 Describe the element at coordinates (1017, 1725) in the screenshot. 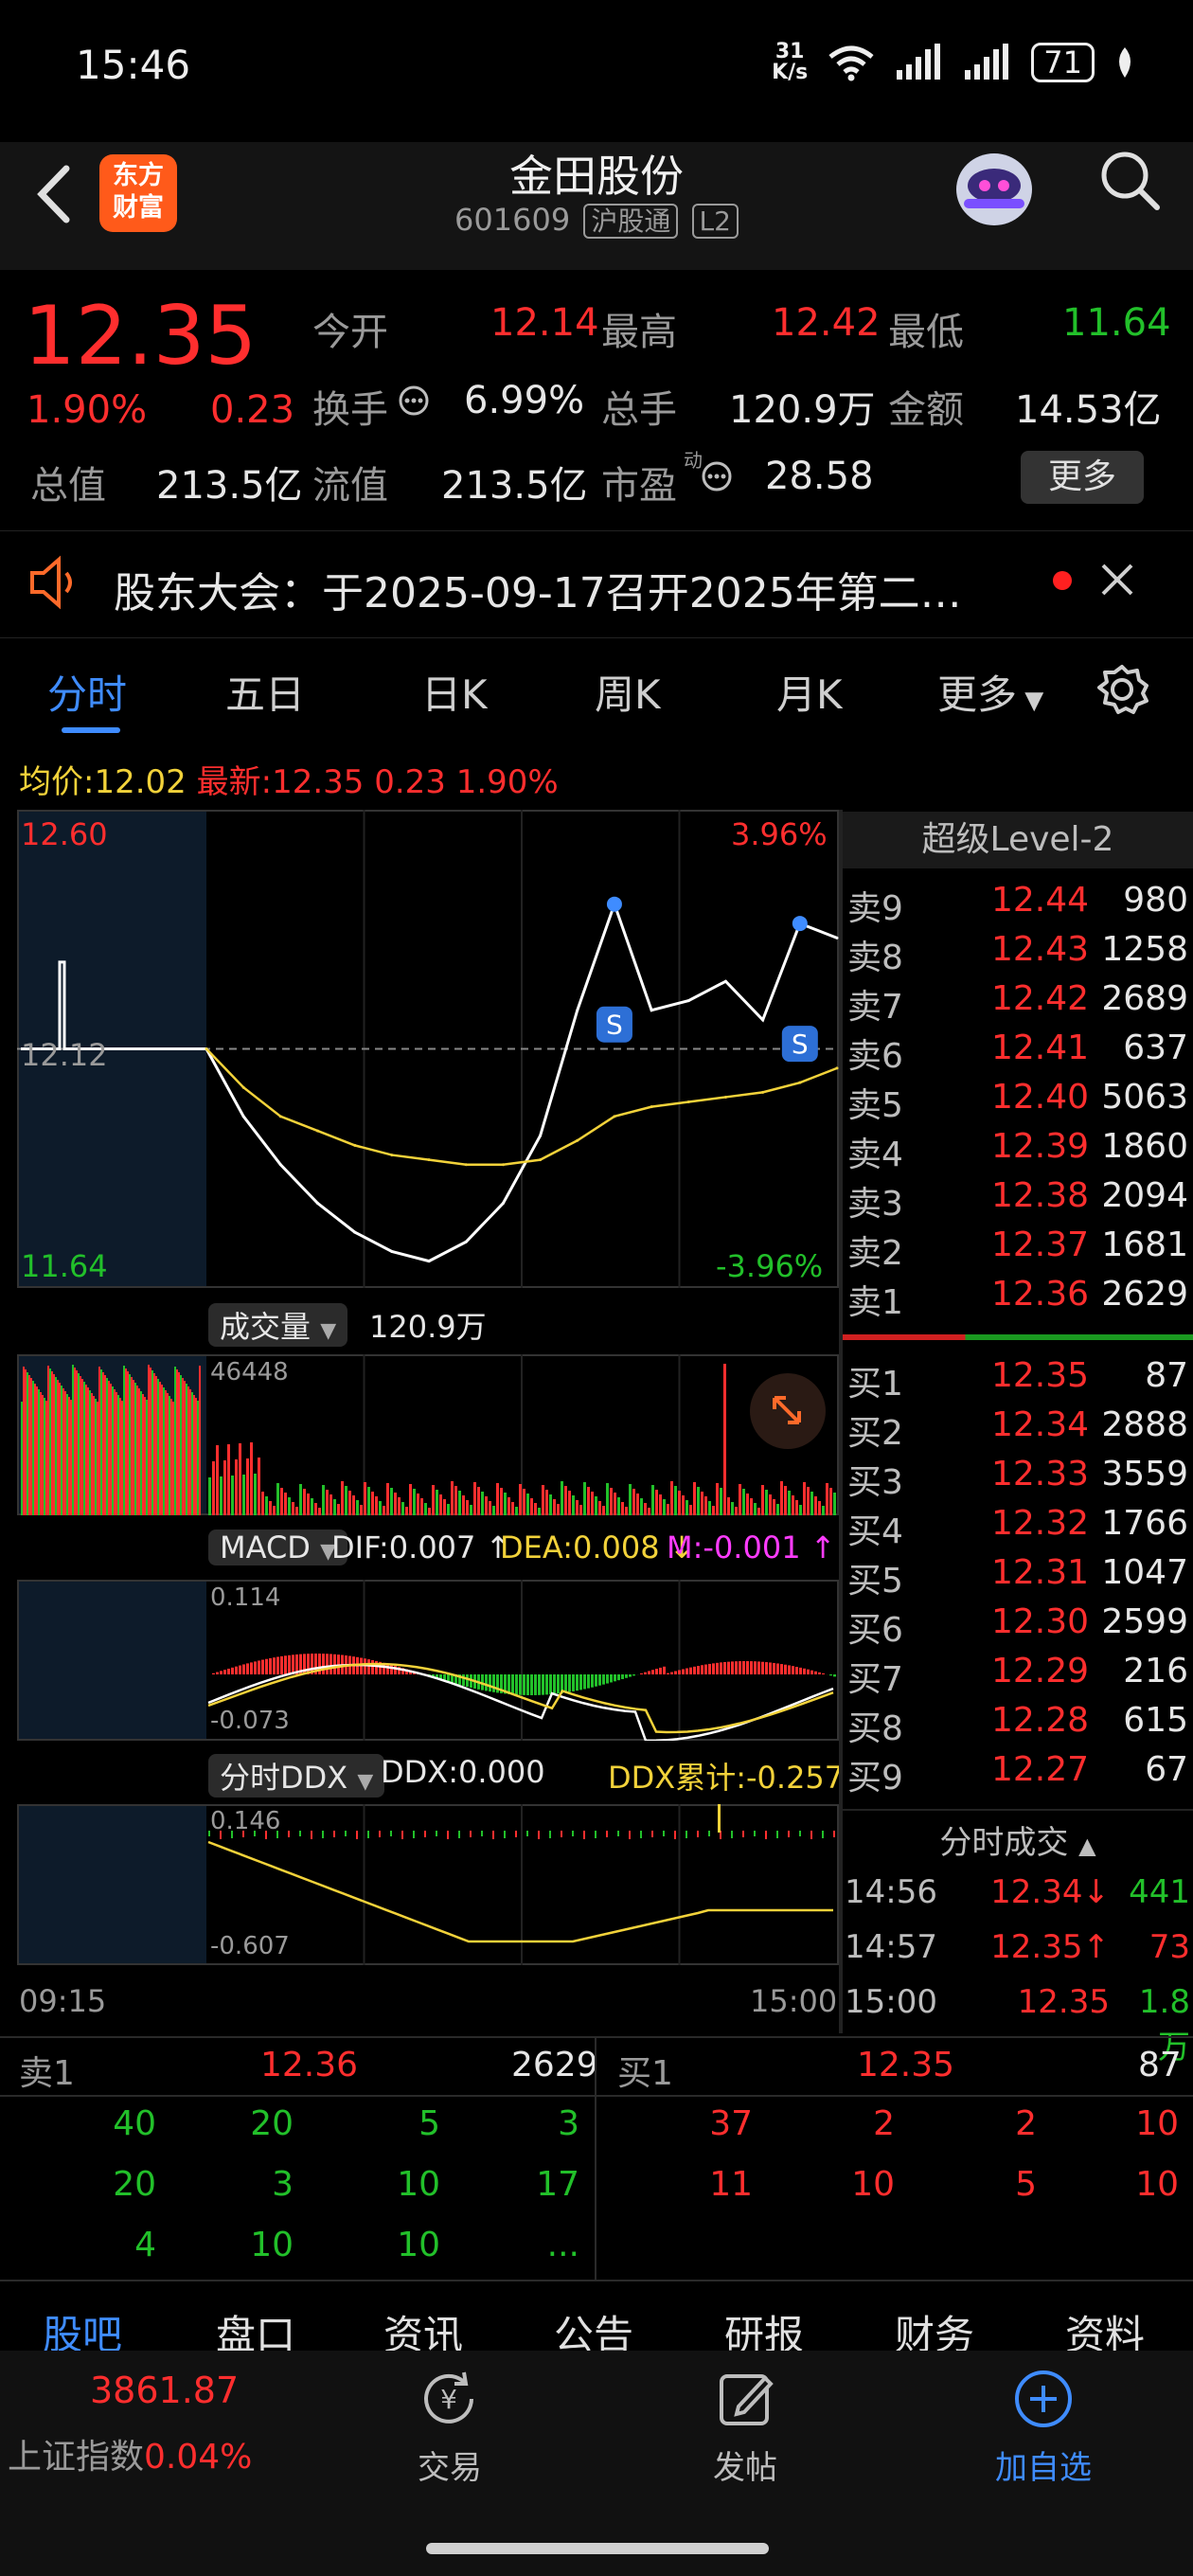

I see `bid-row: 买8 12.28 615` at that location.